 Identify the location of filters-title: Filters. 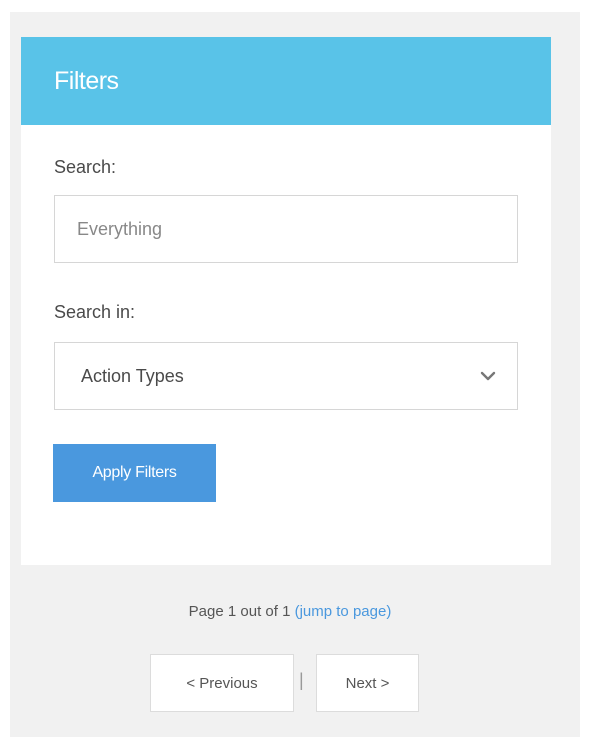
(86, 80).